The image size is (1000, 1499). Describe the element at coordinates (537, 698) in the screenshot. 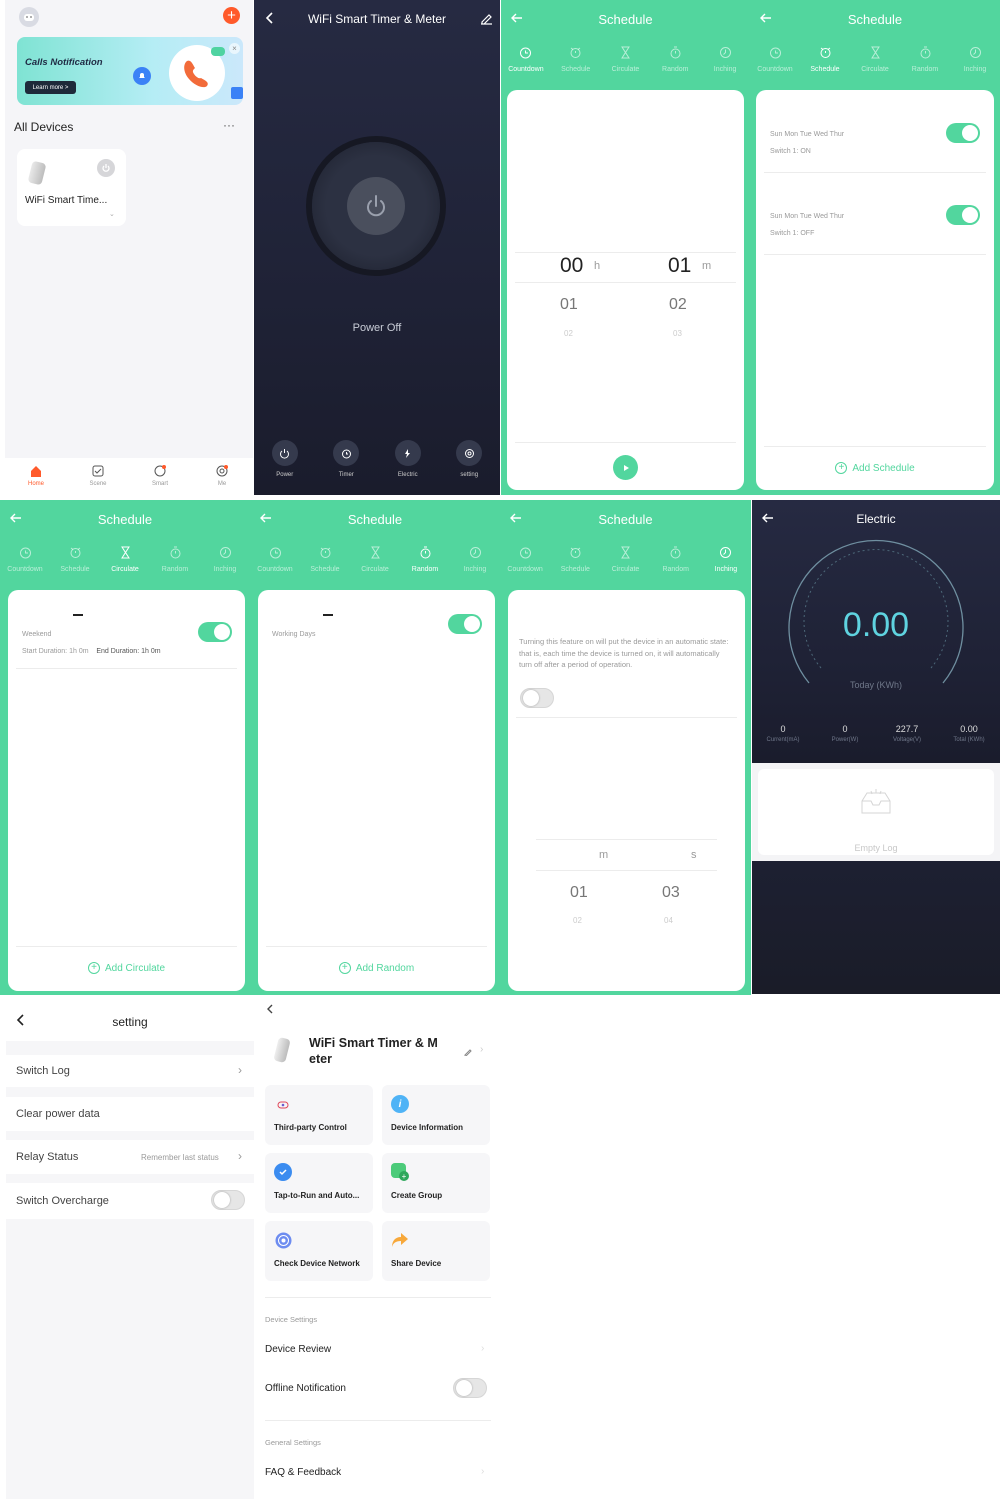

I see `inching-toggle` at that location.